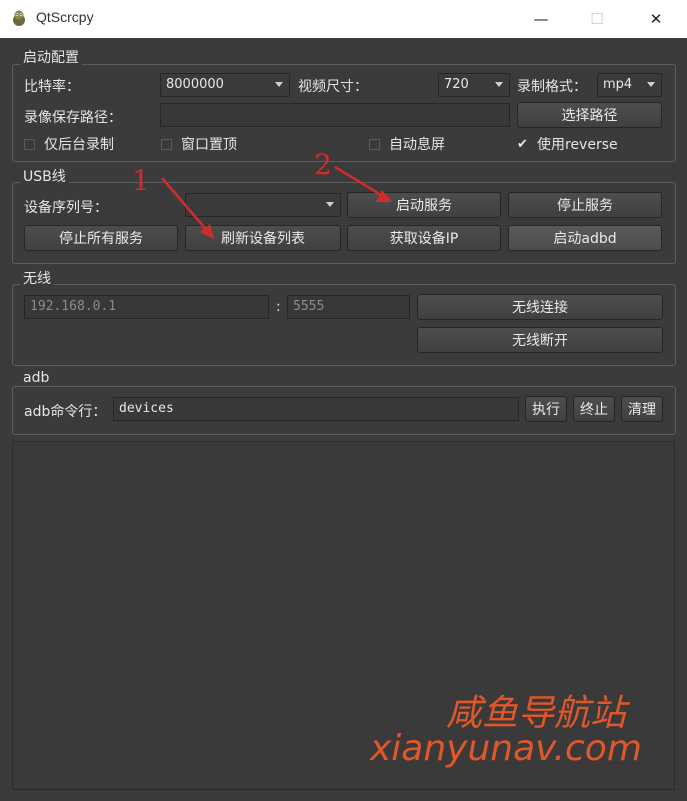 The image size is (687, 801). I want to click on execute-button: 执行, so click(546, 409).